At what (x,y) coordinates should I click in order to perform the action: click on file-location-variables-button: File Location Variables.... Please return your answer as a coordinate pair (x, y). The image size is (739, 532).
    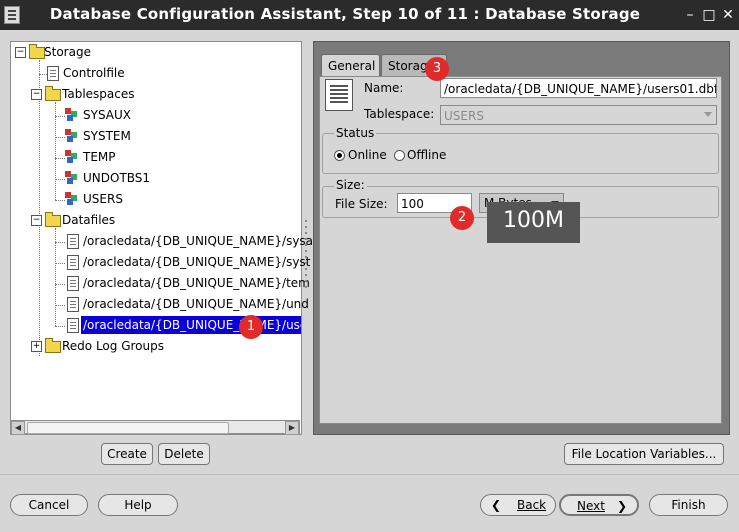
    Looking at the image, I should click on (644, 454).